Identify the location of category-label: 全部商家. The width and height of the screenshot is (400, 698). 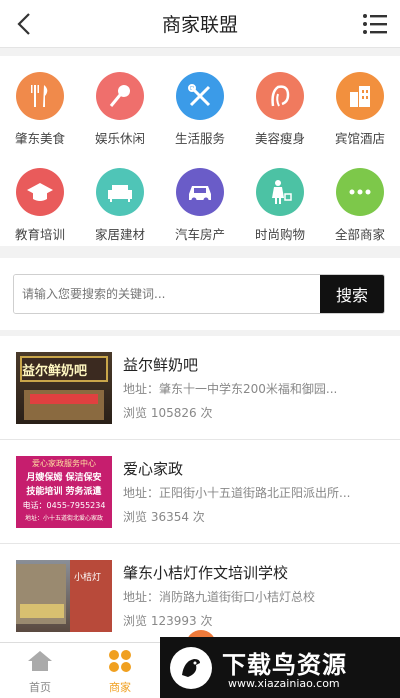
(359, 234).